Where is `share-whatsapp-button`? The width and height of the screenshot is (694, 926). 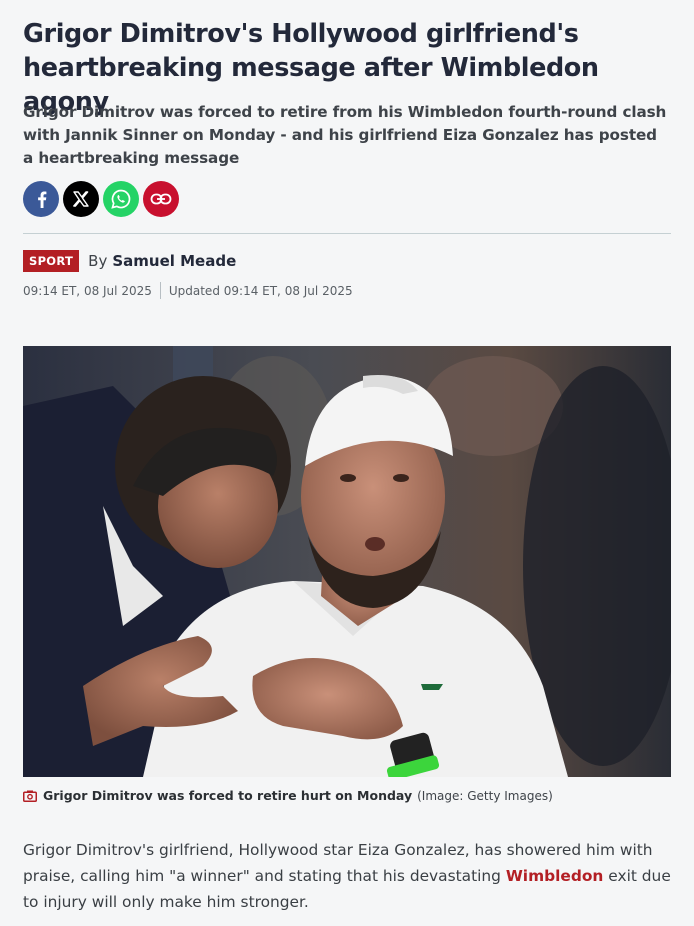
share-whatsapp-button is located at coordinates (121, 199).